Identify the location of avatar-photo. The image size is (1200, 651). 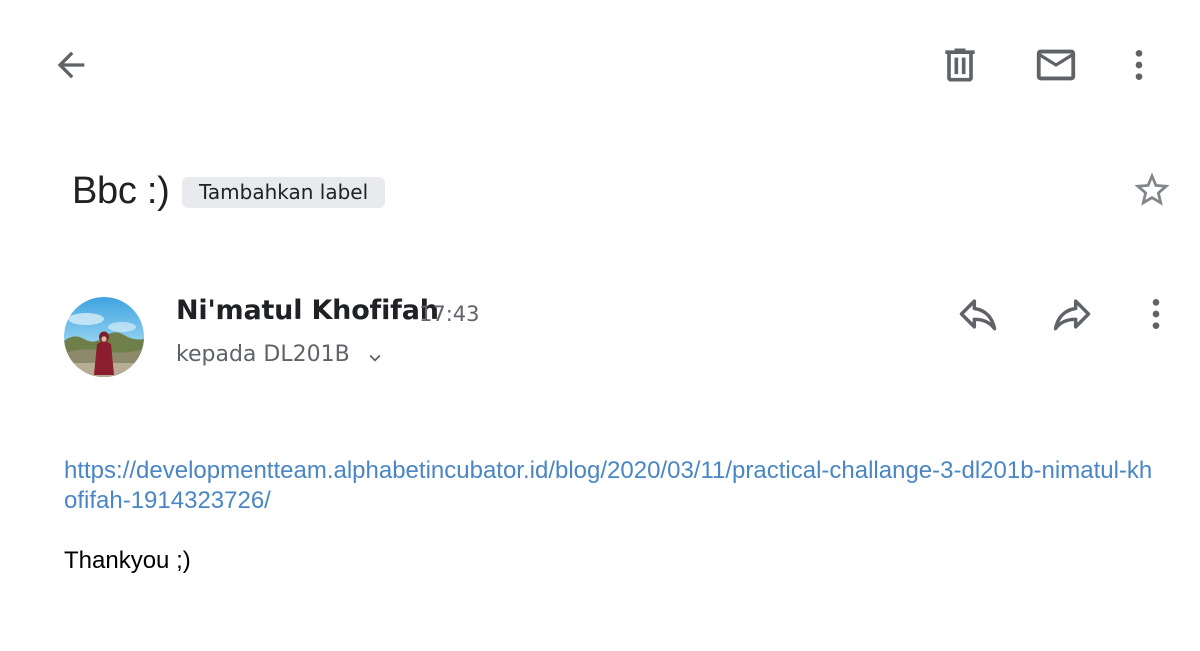
(104, 337).